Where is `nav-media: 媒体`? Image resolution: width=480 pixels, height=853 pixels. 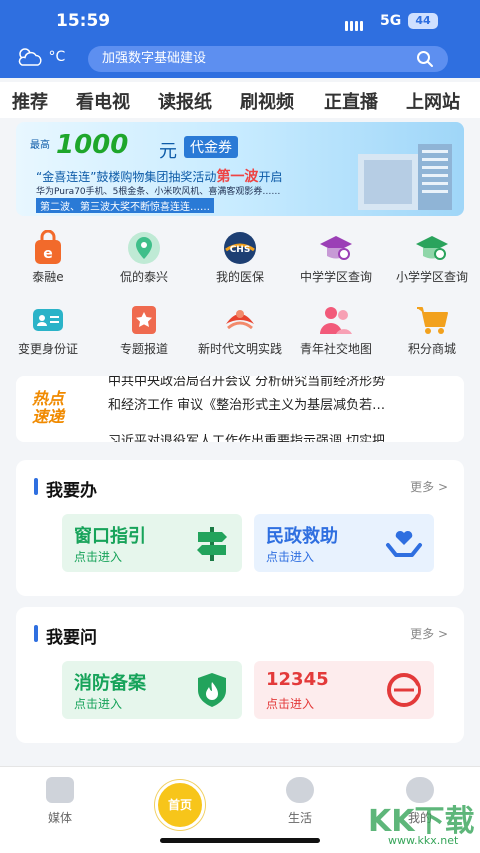
nav-media: 媒体 is located at coordinates (60, 801).